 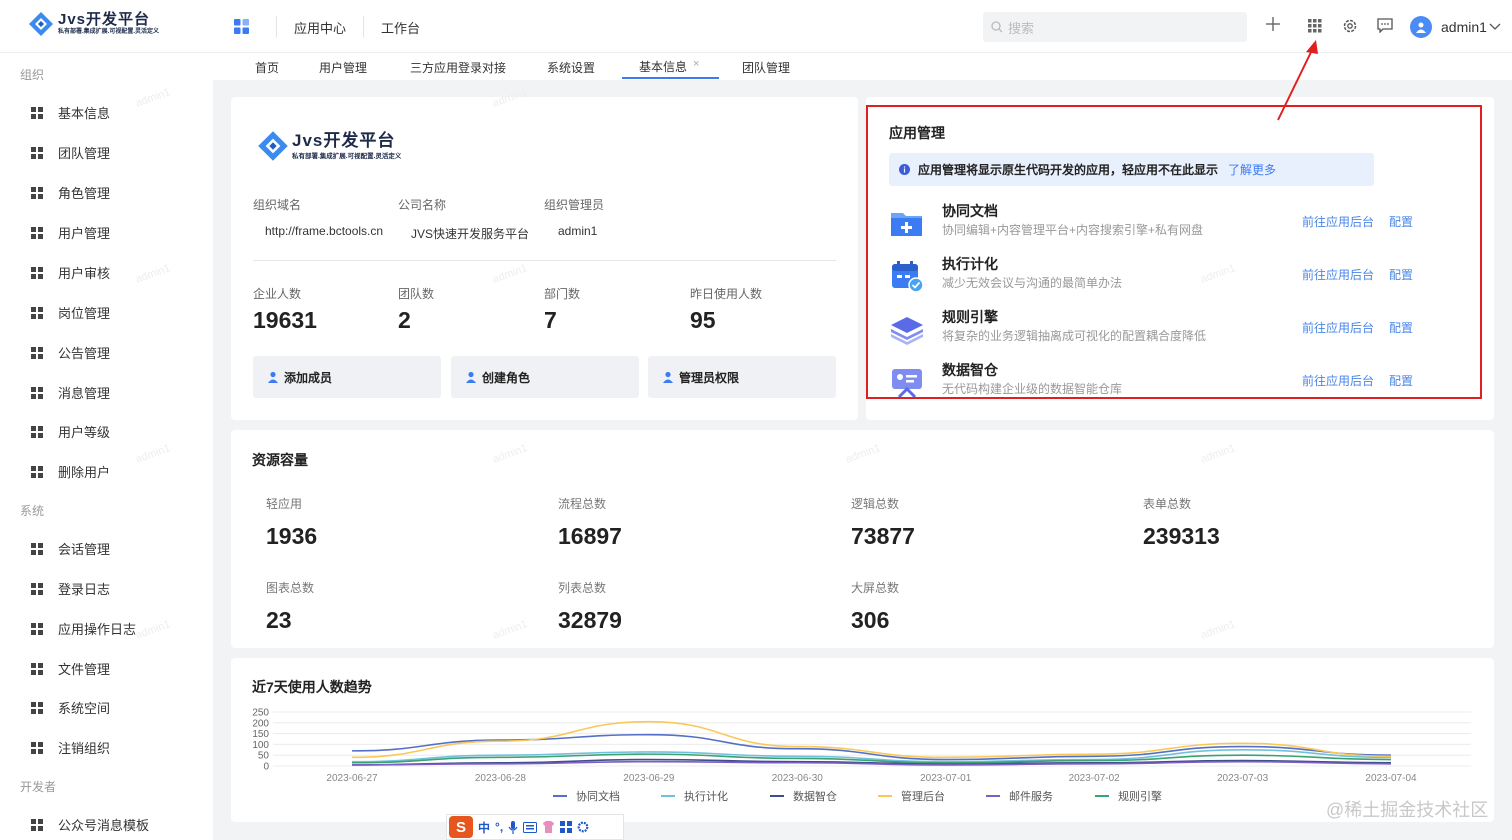 What do you see at coordinates (1495, 26) in the screenshot?
I see `chevron-down-icon` at bounding box center [1495, 26].